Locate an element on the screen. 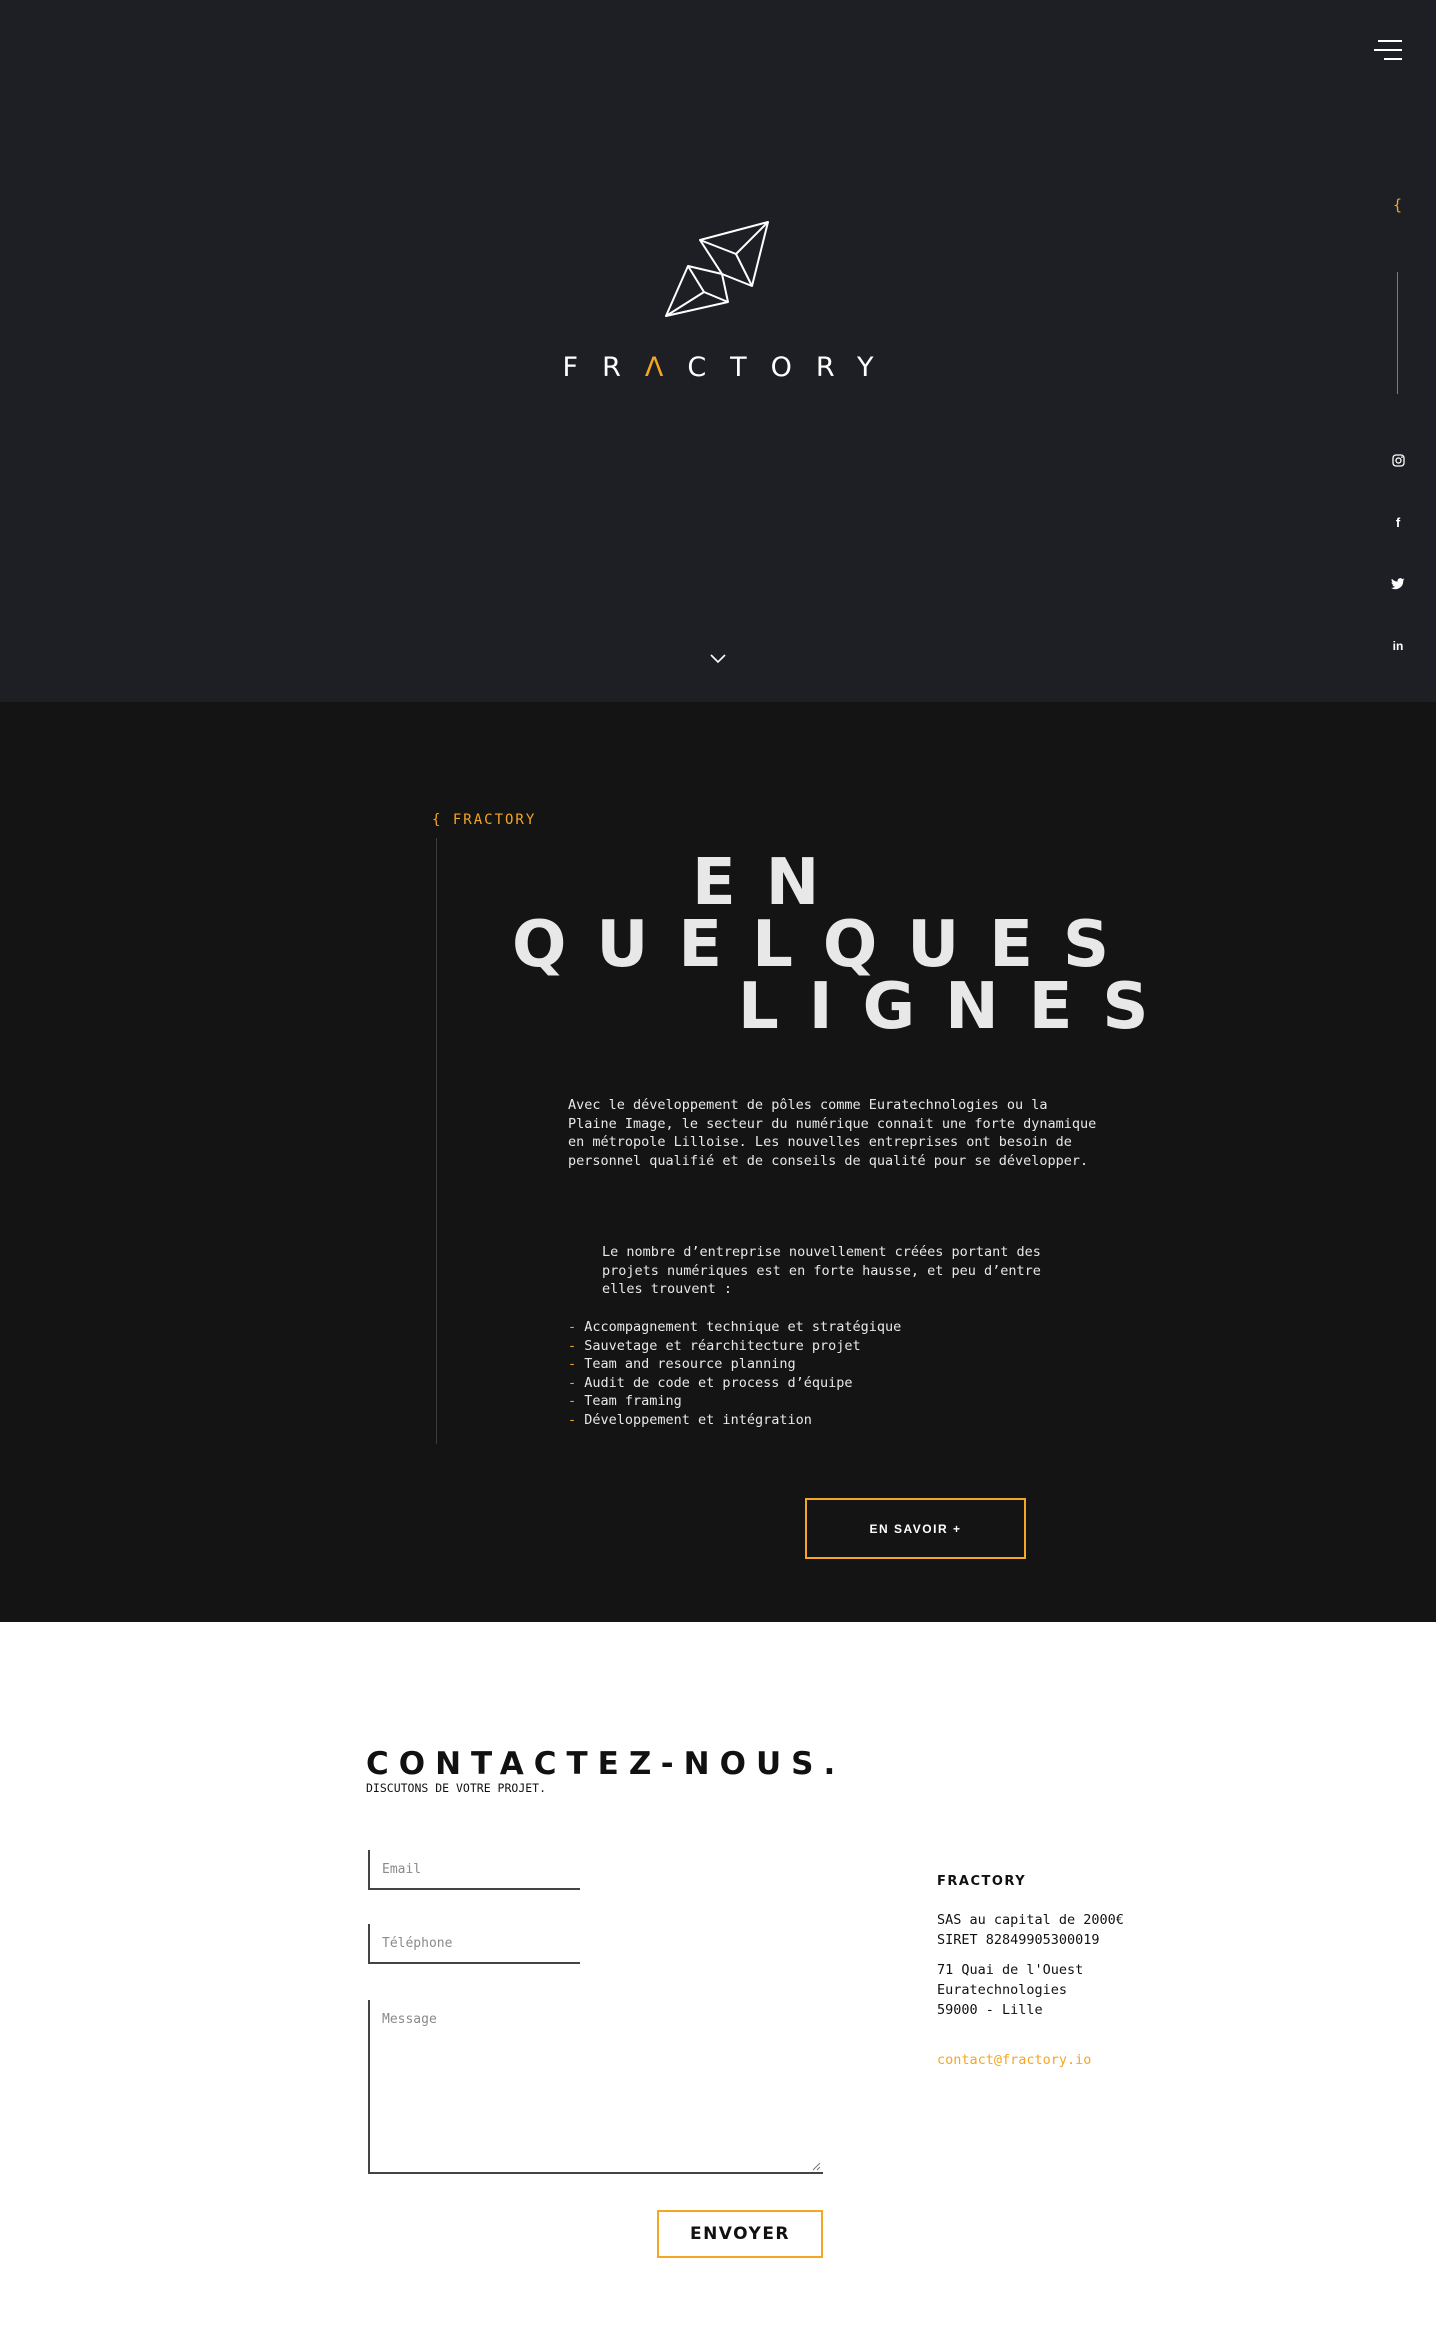 This screenshot has width=1436, height=2348. hamburger-menu-icon is located at coordinates (1387, 51).